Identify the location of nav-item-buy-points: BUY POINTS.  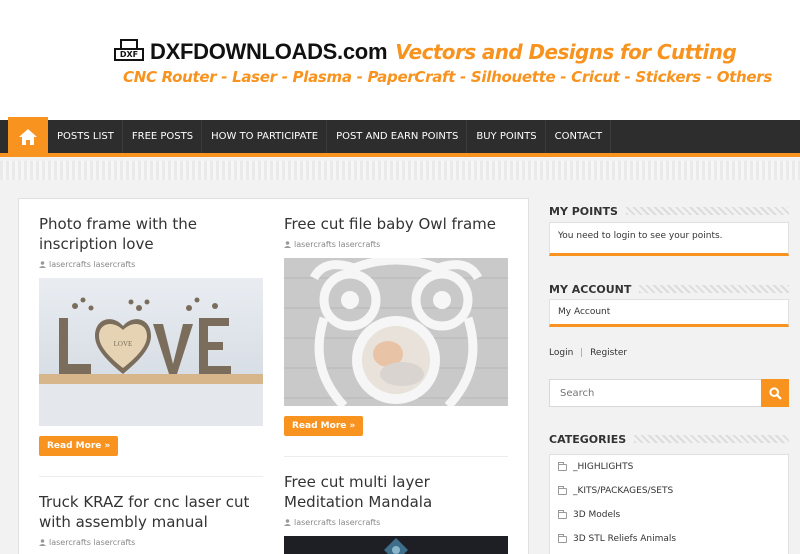
(506, 136).